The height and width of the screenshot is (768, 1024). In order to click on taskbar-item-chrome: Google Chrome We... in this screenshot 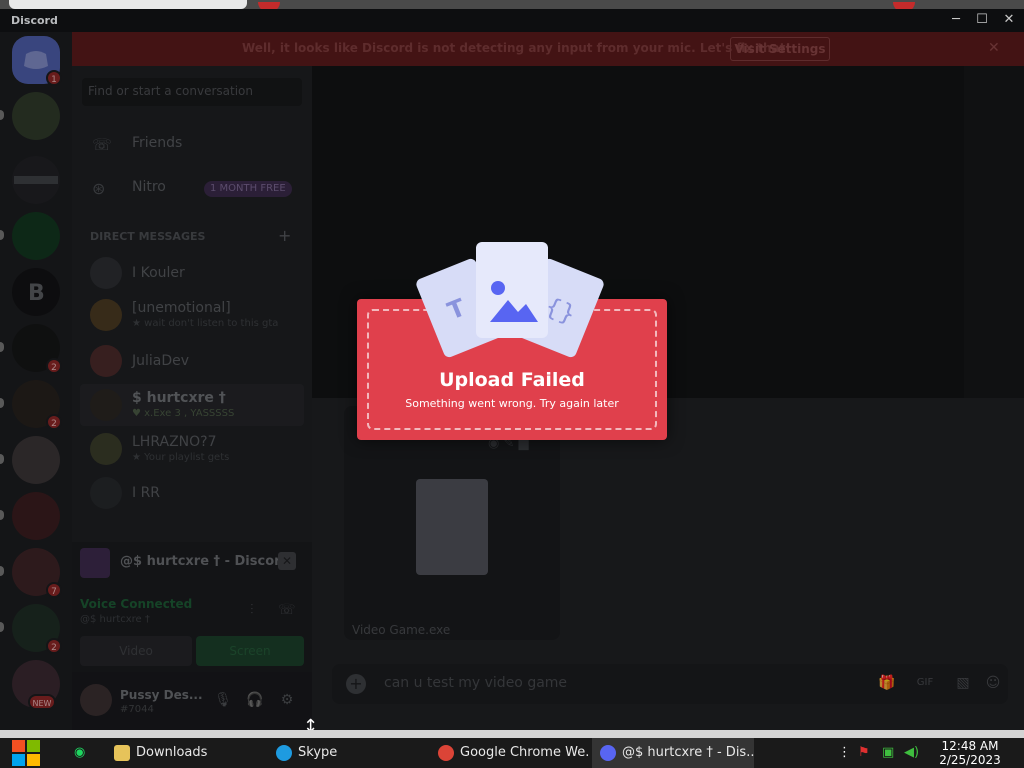, I will do `click(510, 753)`.